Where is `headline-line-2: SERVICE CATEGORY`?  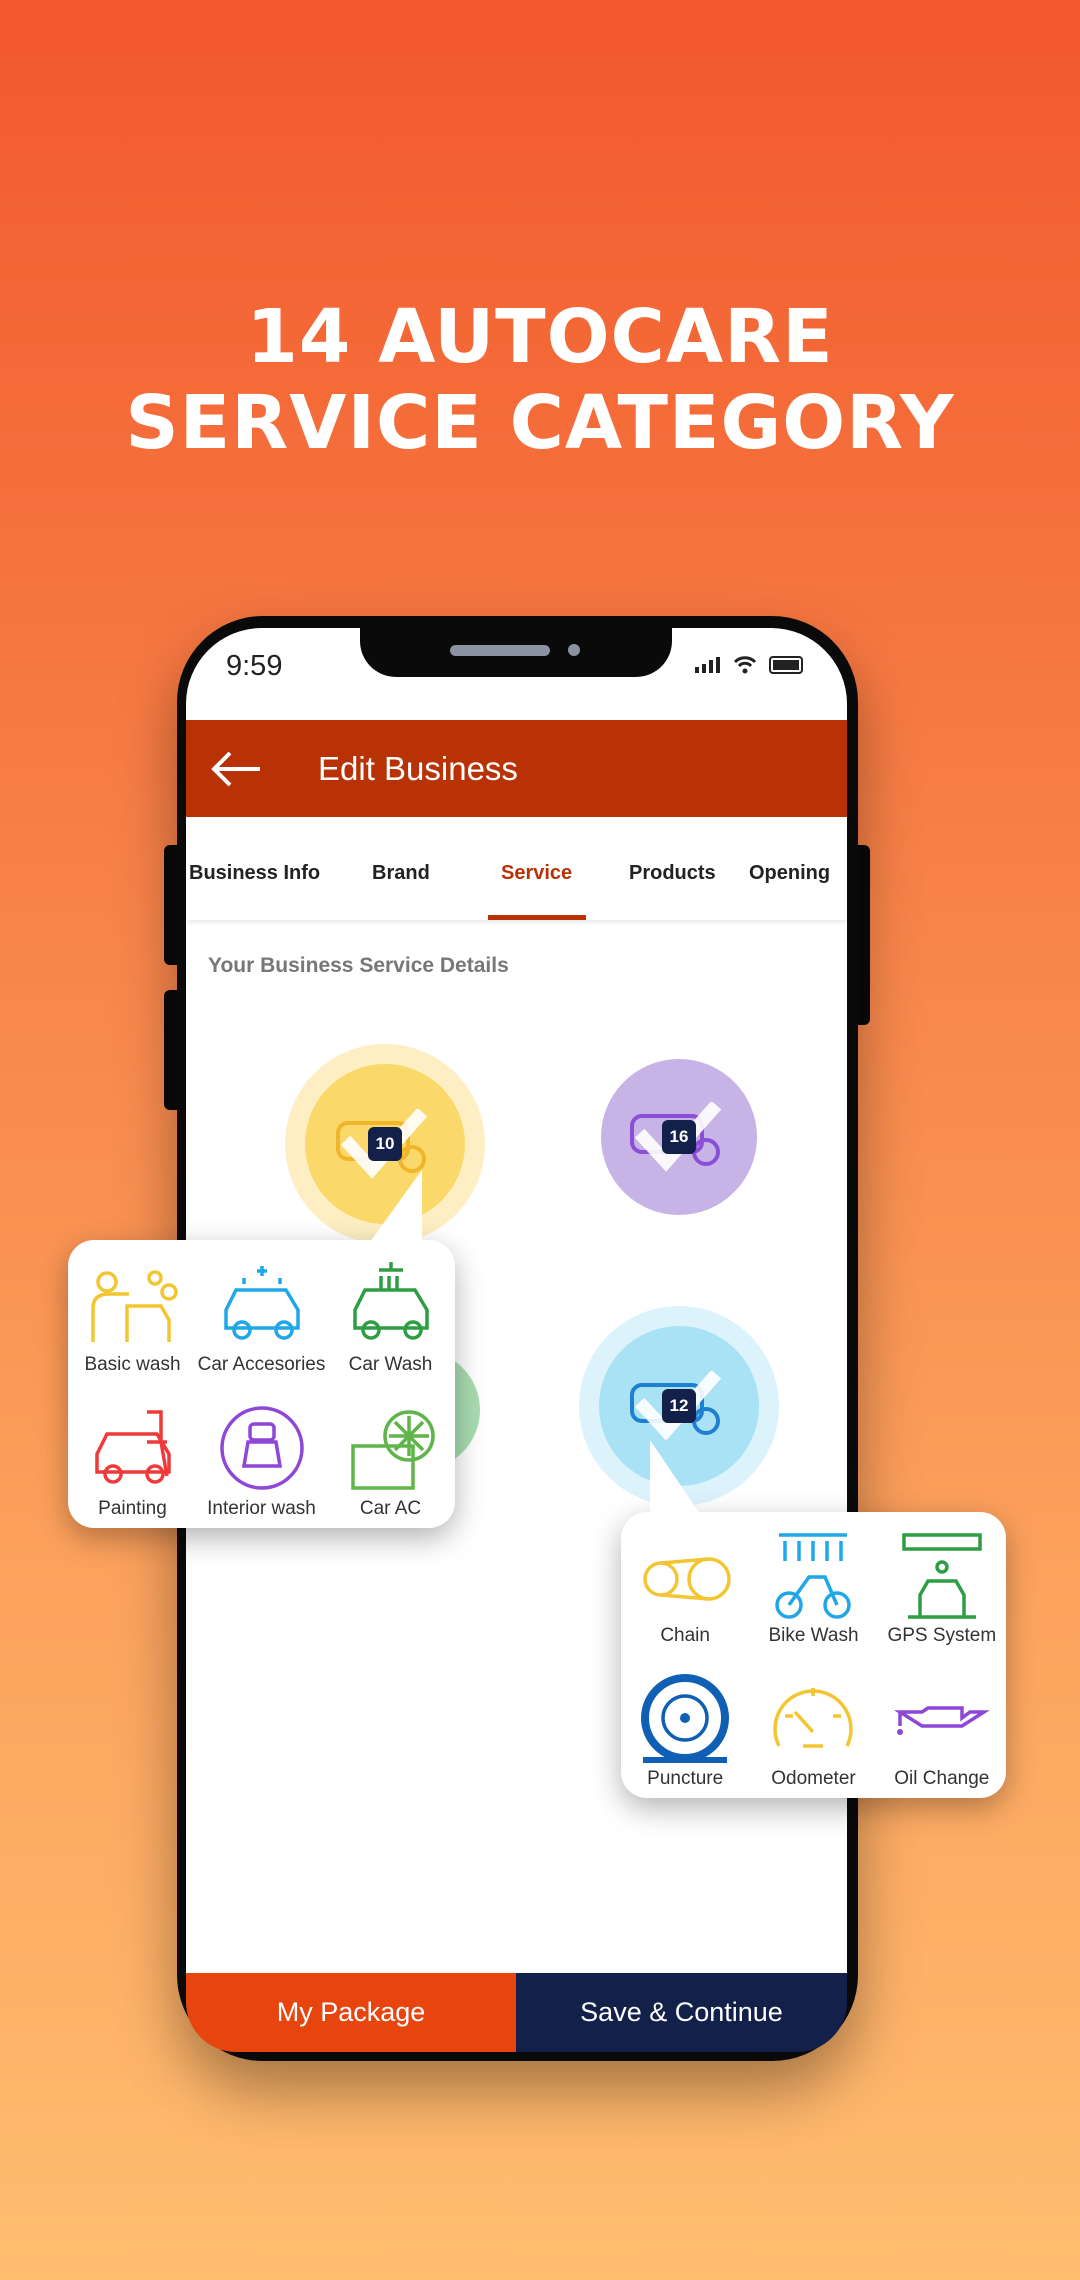 headline-line-2: SERVICE CATEGORY is located at coordinates (540, 423).